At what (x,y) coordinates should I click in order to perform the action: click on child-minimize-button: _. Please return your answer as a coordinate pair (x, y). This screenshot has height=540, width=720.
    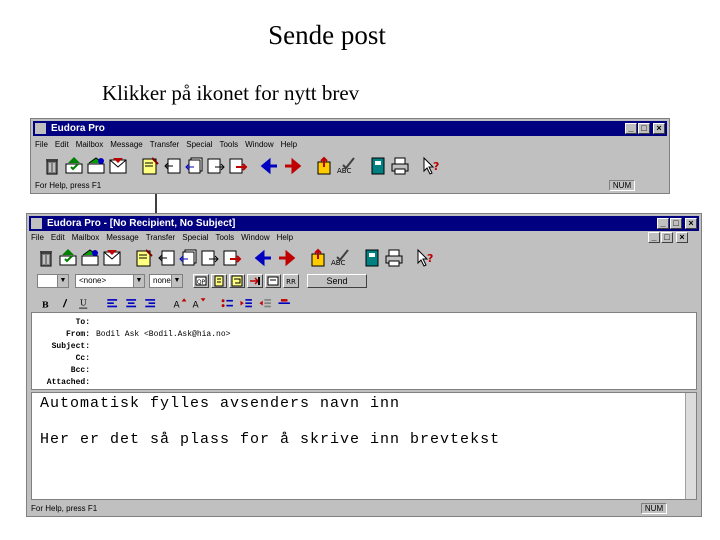
    Looking at the image, I should click on (654, 237).